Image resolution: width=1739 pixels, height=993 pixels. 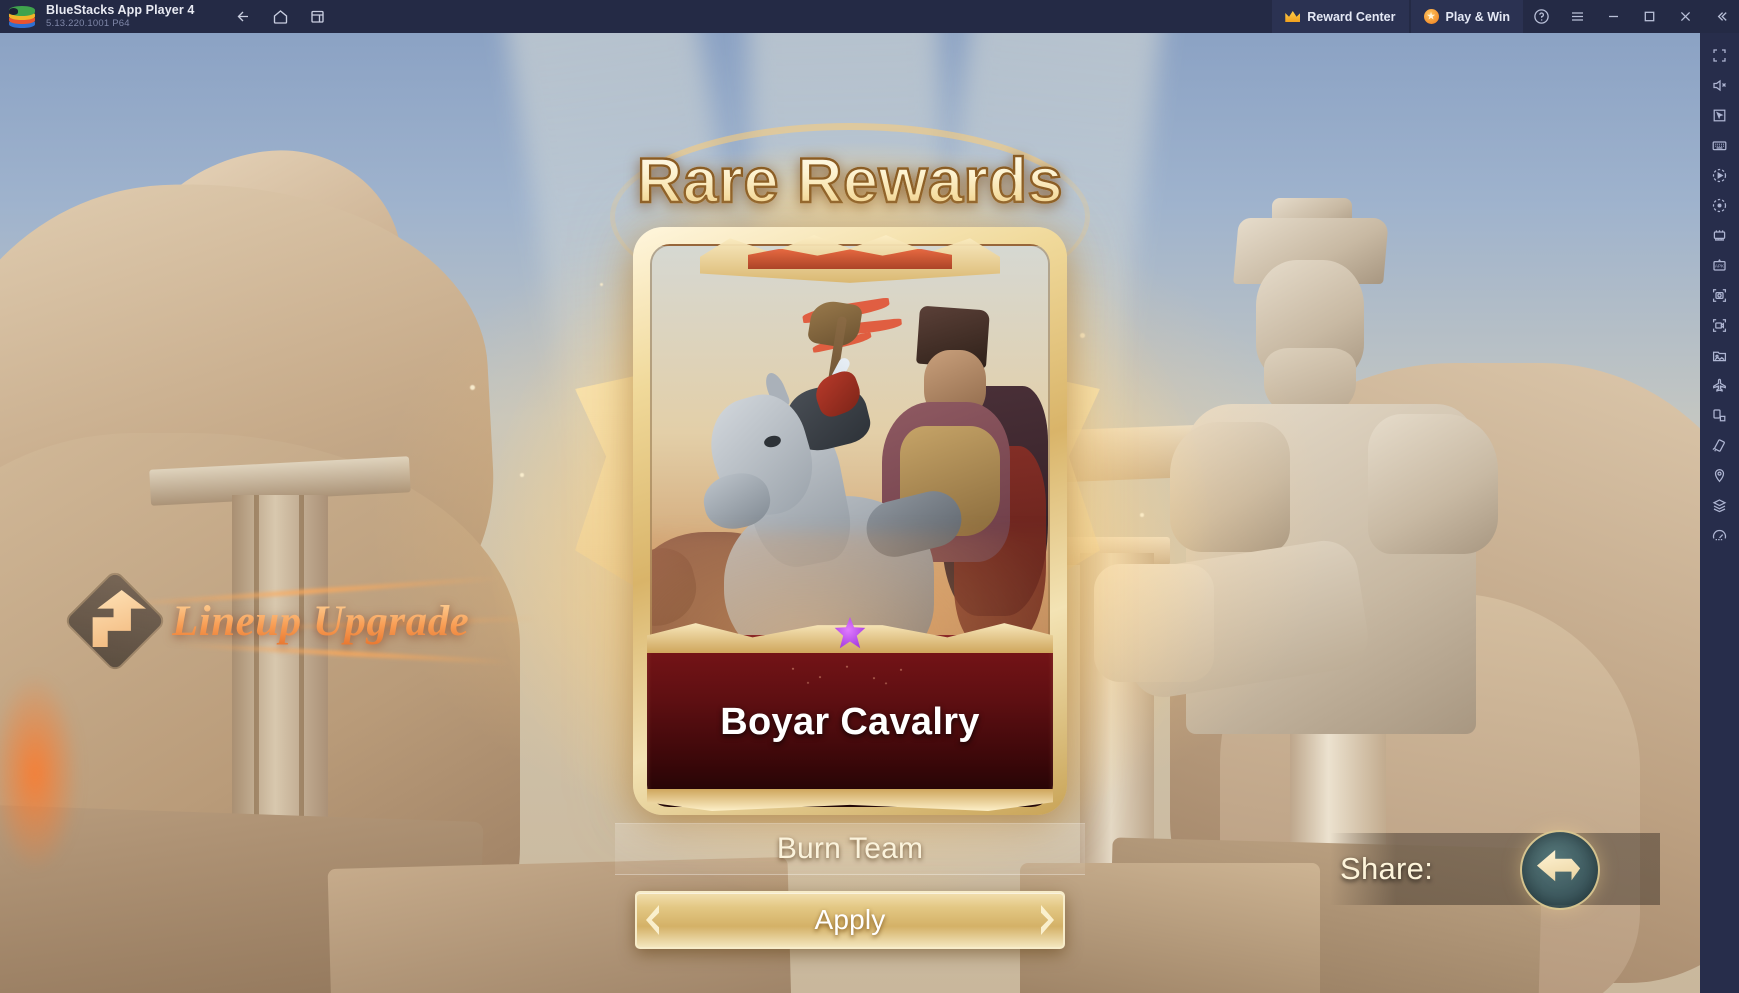 What do you see at coordinates (1577, 16) in the screenshot?
I see `menu-button` at bounding box center [1577, 16].